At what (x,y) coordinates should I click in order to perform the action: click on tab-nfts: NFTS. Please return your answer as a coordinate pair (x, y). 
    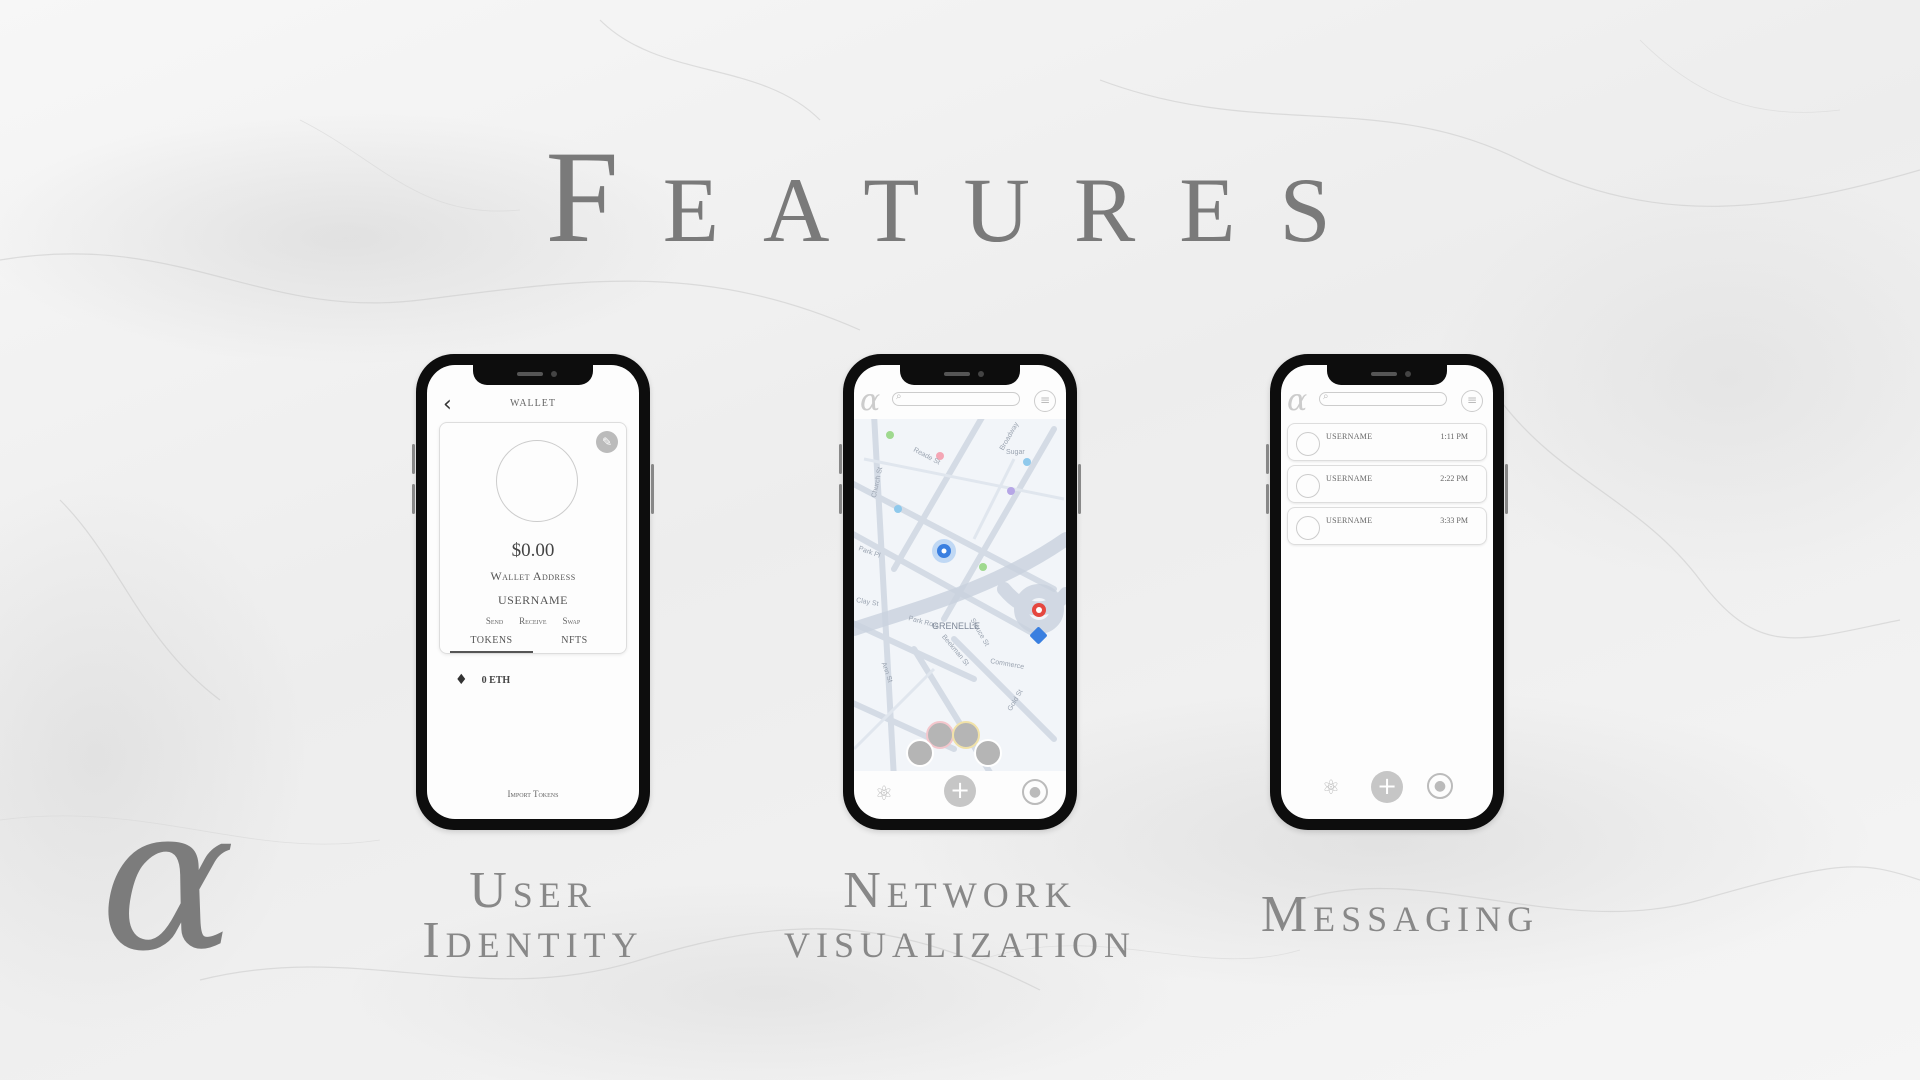
    Looking at the image, I should click on (574, 644).